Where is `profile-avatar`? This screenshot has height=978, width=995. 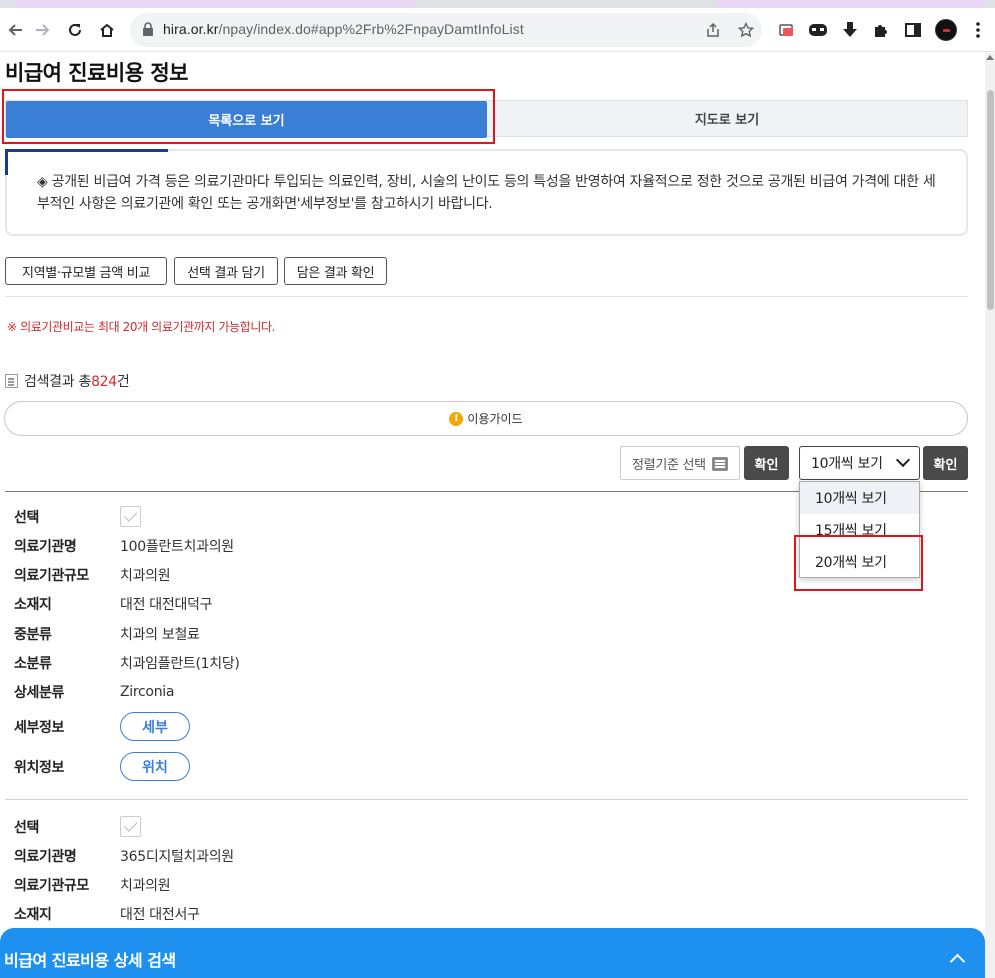 profile-avatar is located at coordinates (946, 30).